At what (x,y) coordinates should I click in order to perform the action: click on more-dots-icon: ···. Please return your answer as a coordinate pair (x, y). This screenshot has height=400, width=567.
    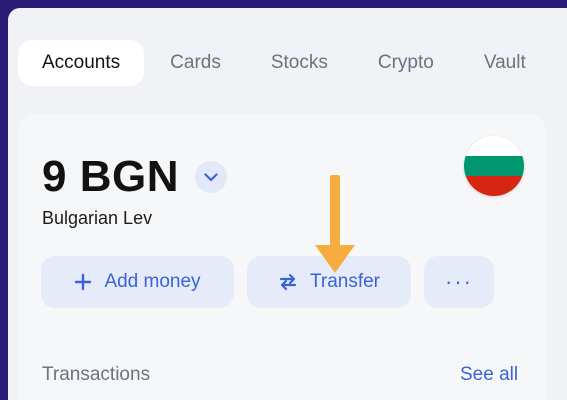
    Looking at the image, I should click on (459, 281).